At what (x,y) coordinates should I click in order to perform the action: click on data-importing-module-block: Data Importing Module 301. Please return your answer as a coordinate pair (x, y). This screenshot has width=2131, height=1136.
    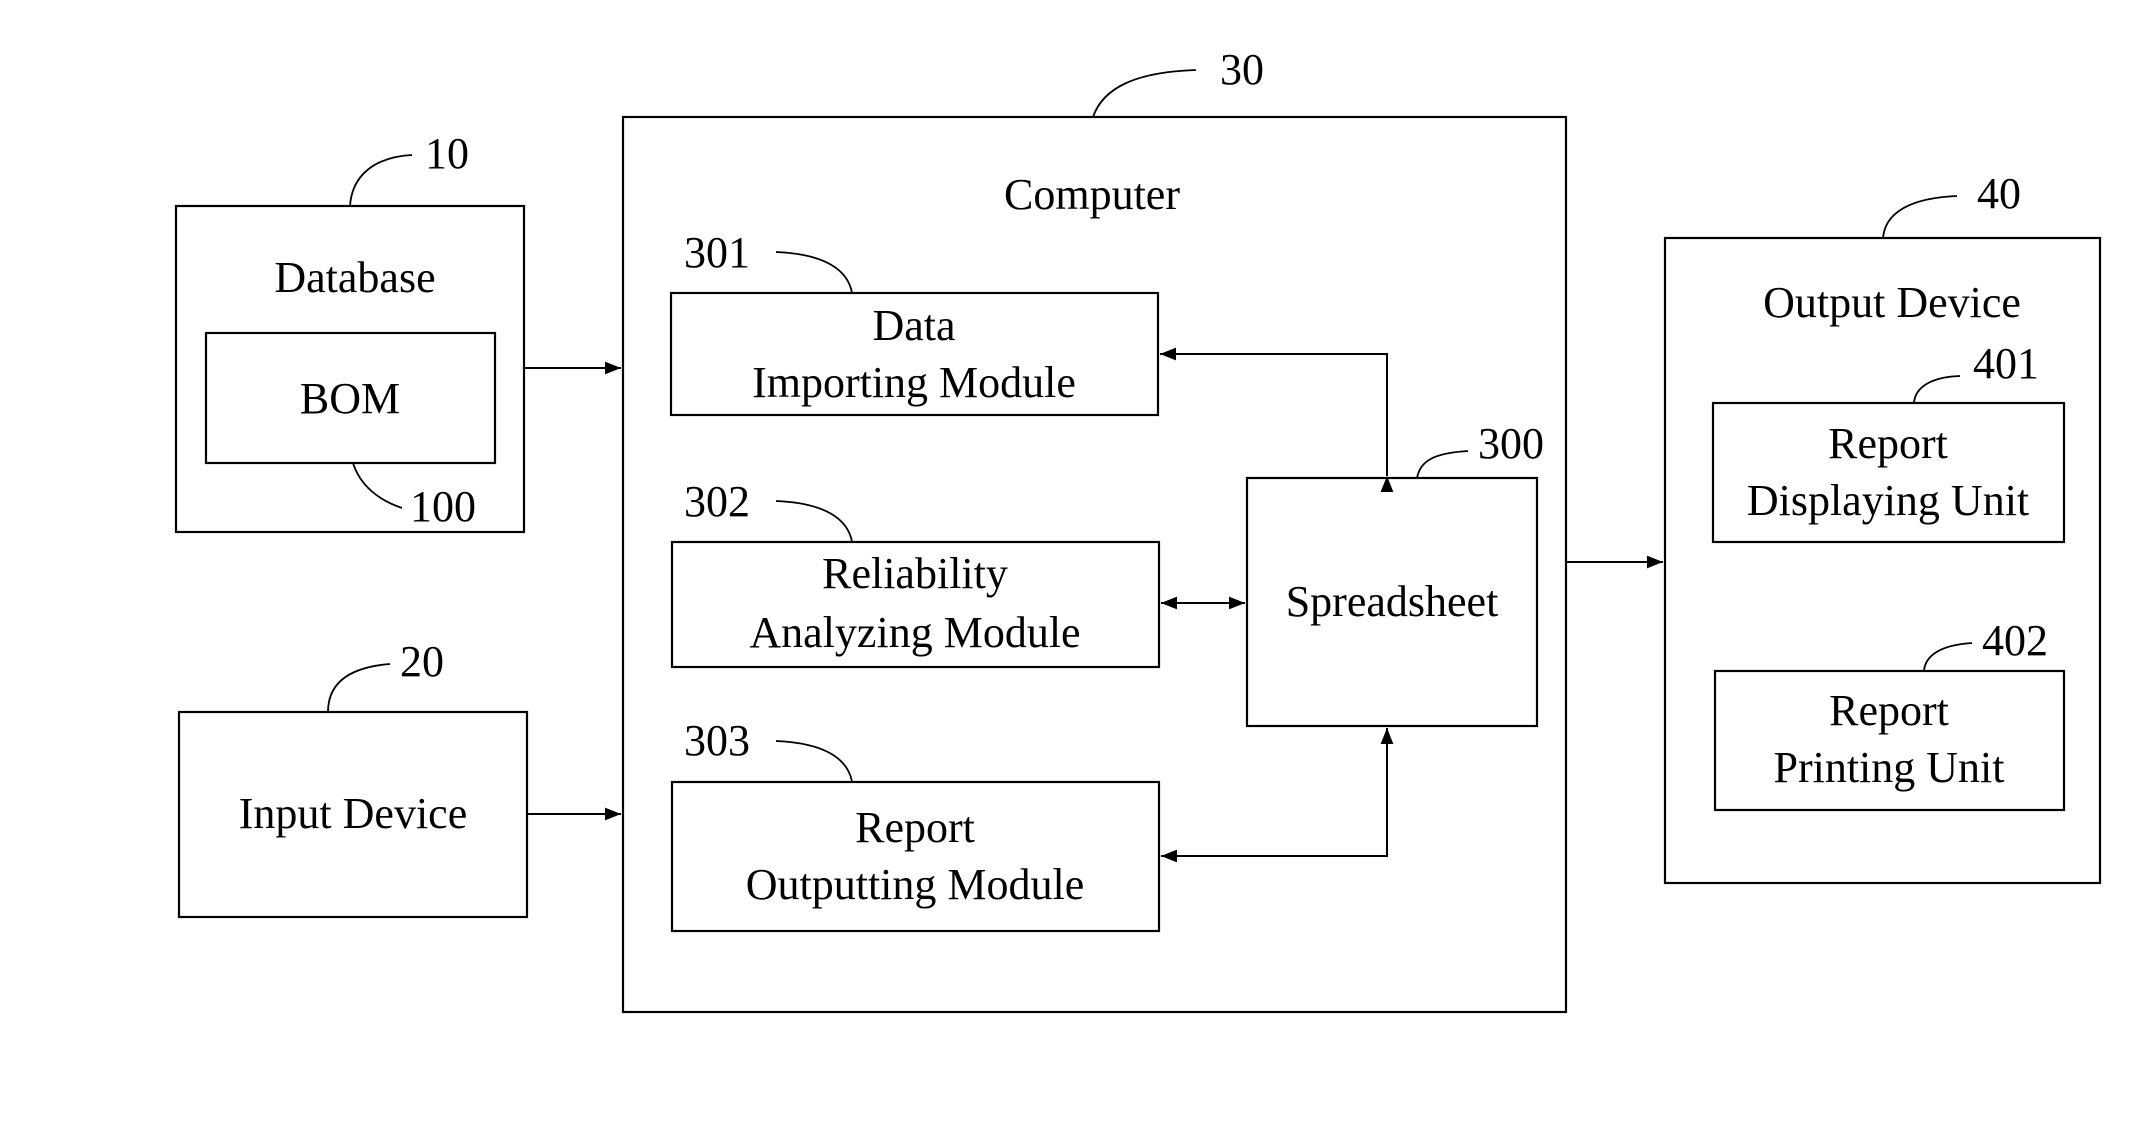
    Looking at the image, I should click on (914, 322).